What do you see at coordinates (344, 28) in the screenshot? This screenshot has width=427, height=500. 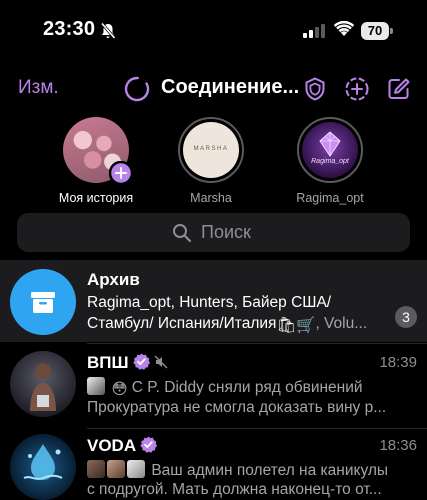 I see `wifi-icon` at bounding box center [344, 28].